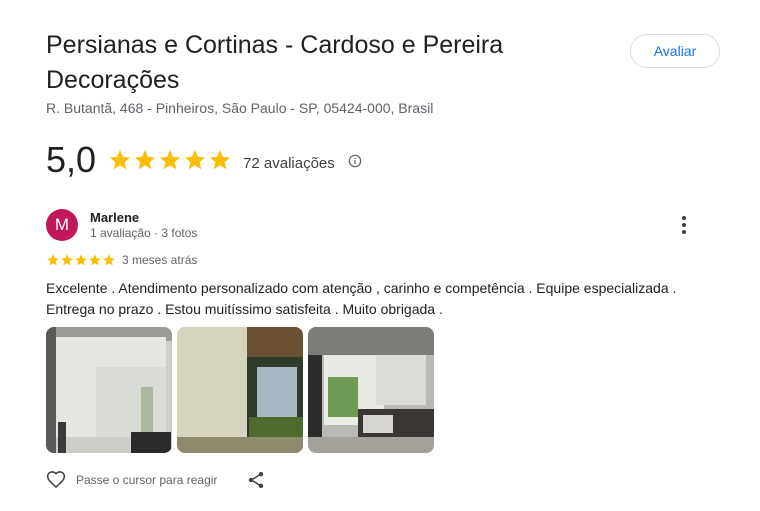  I want to click on review-count: 72 avaliações, so click(289, 160).